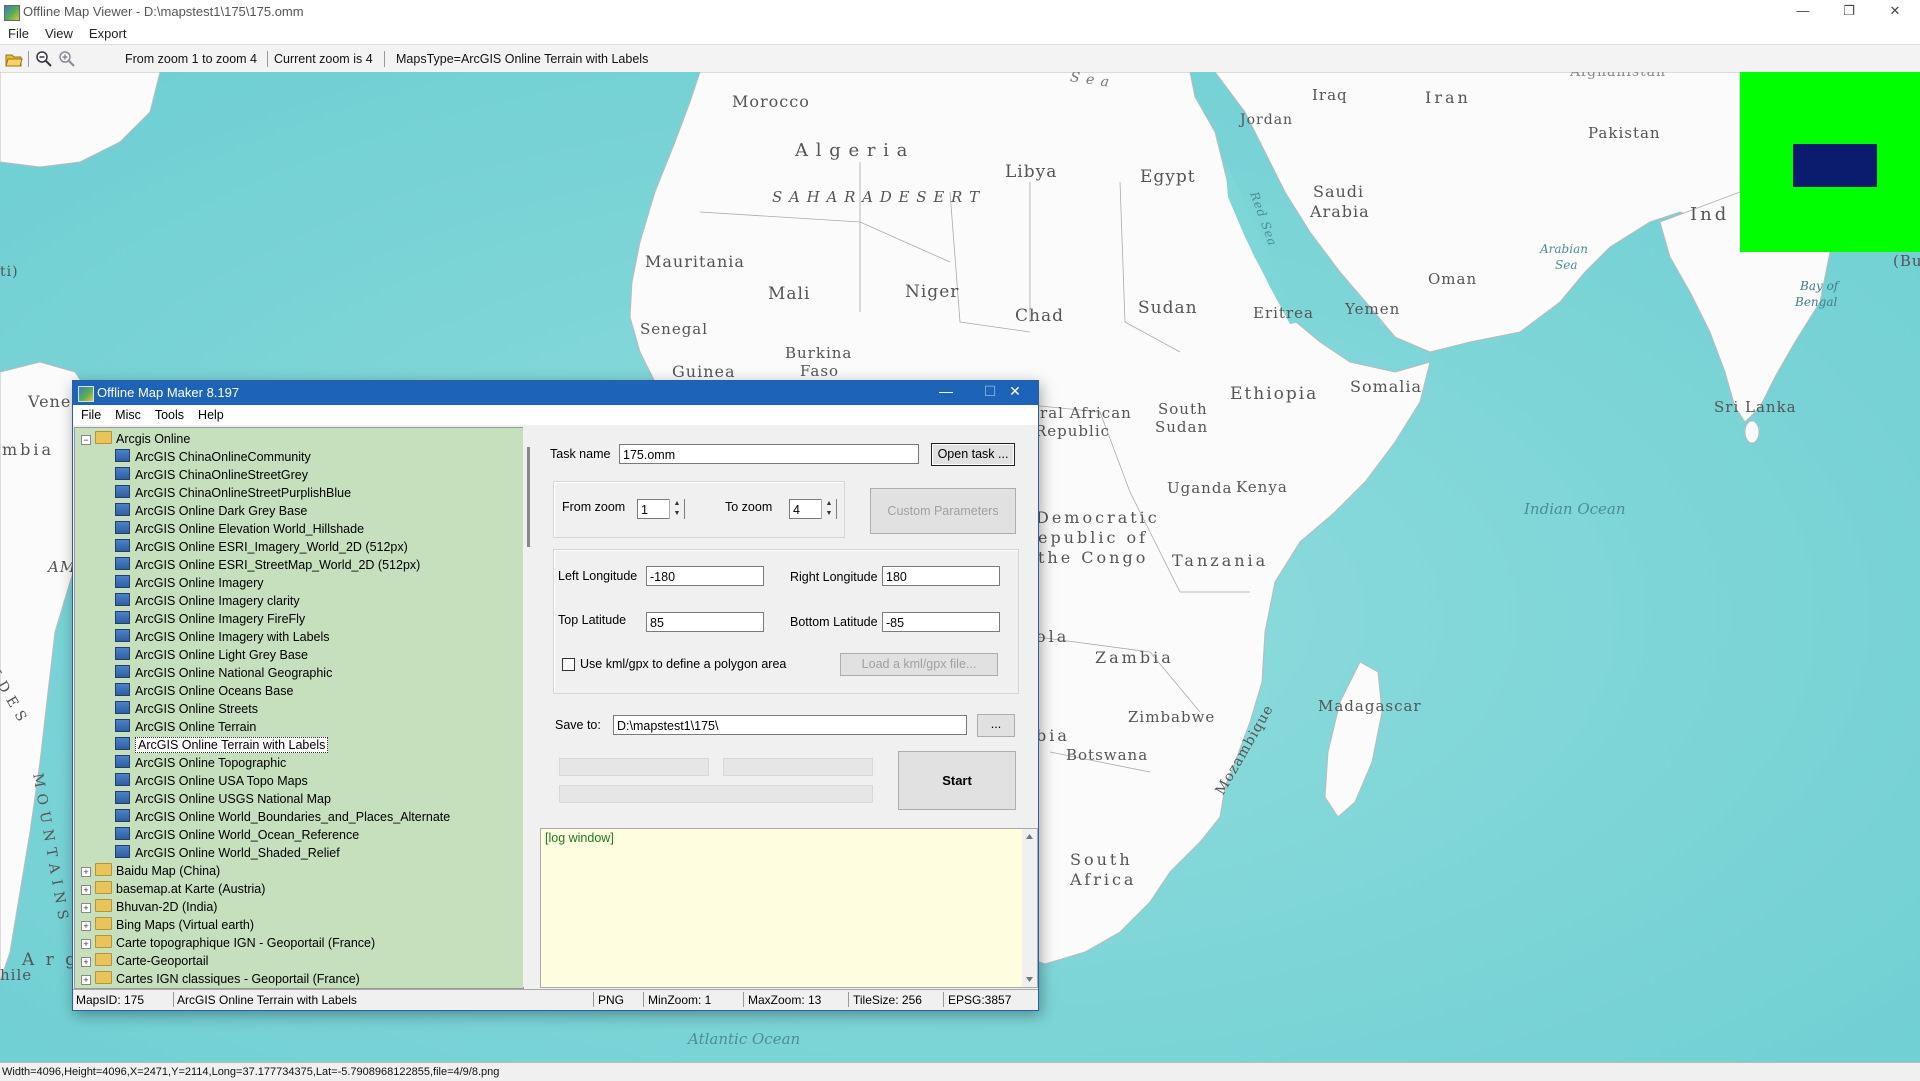 The image size is (1920, 1081). Describe the element at coordinates (716, 794) in the screenshot. I see `progress-bar-total` at that location.